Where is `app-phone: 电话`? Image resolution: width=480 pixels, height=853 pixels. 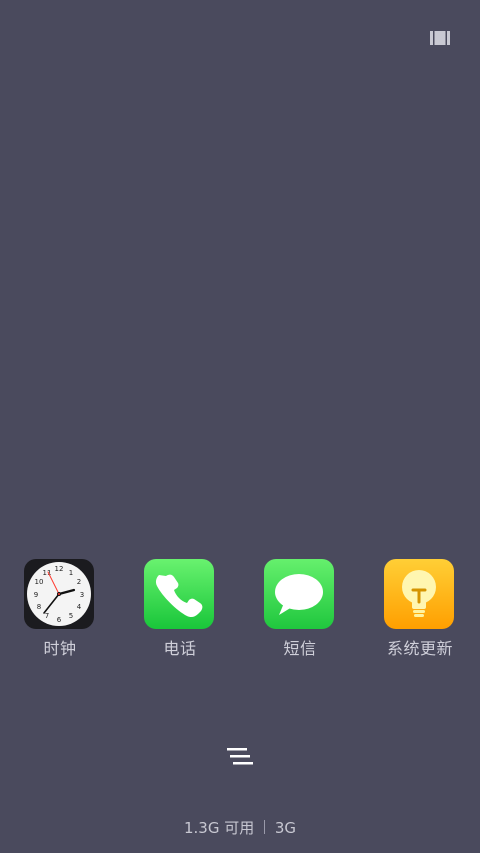
app-phone: 电话 is located at coordinates (180, 612).